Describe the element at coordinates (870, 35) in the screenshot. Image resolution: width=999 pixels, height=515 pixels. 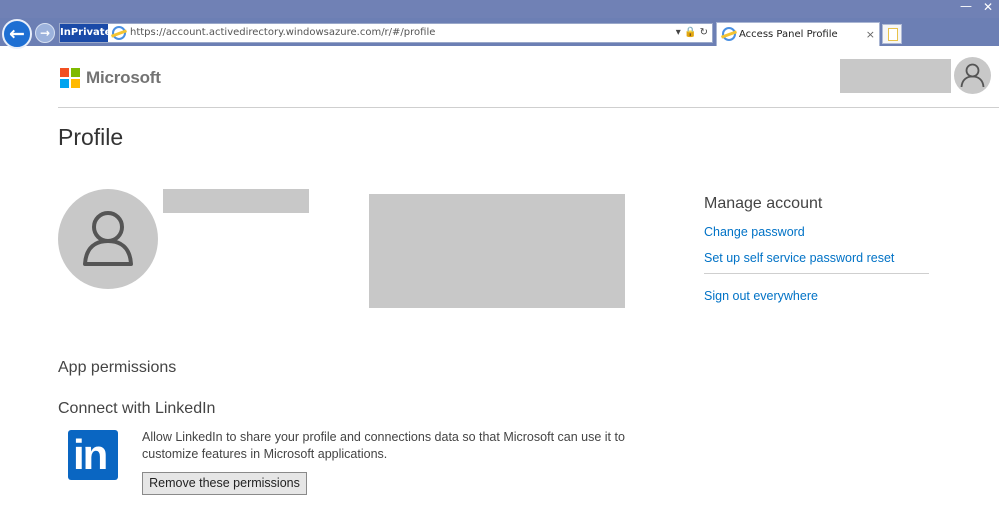
I see `tab-close-icon: ×` at that location.